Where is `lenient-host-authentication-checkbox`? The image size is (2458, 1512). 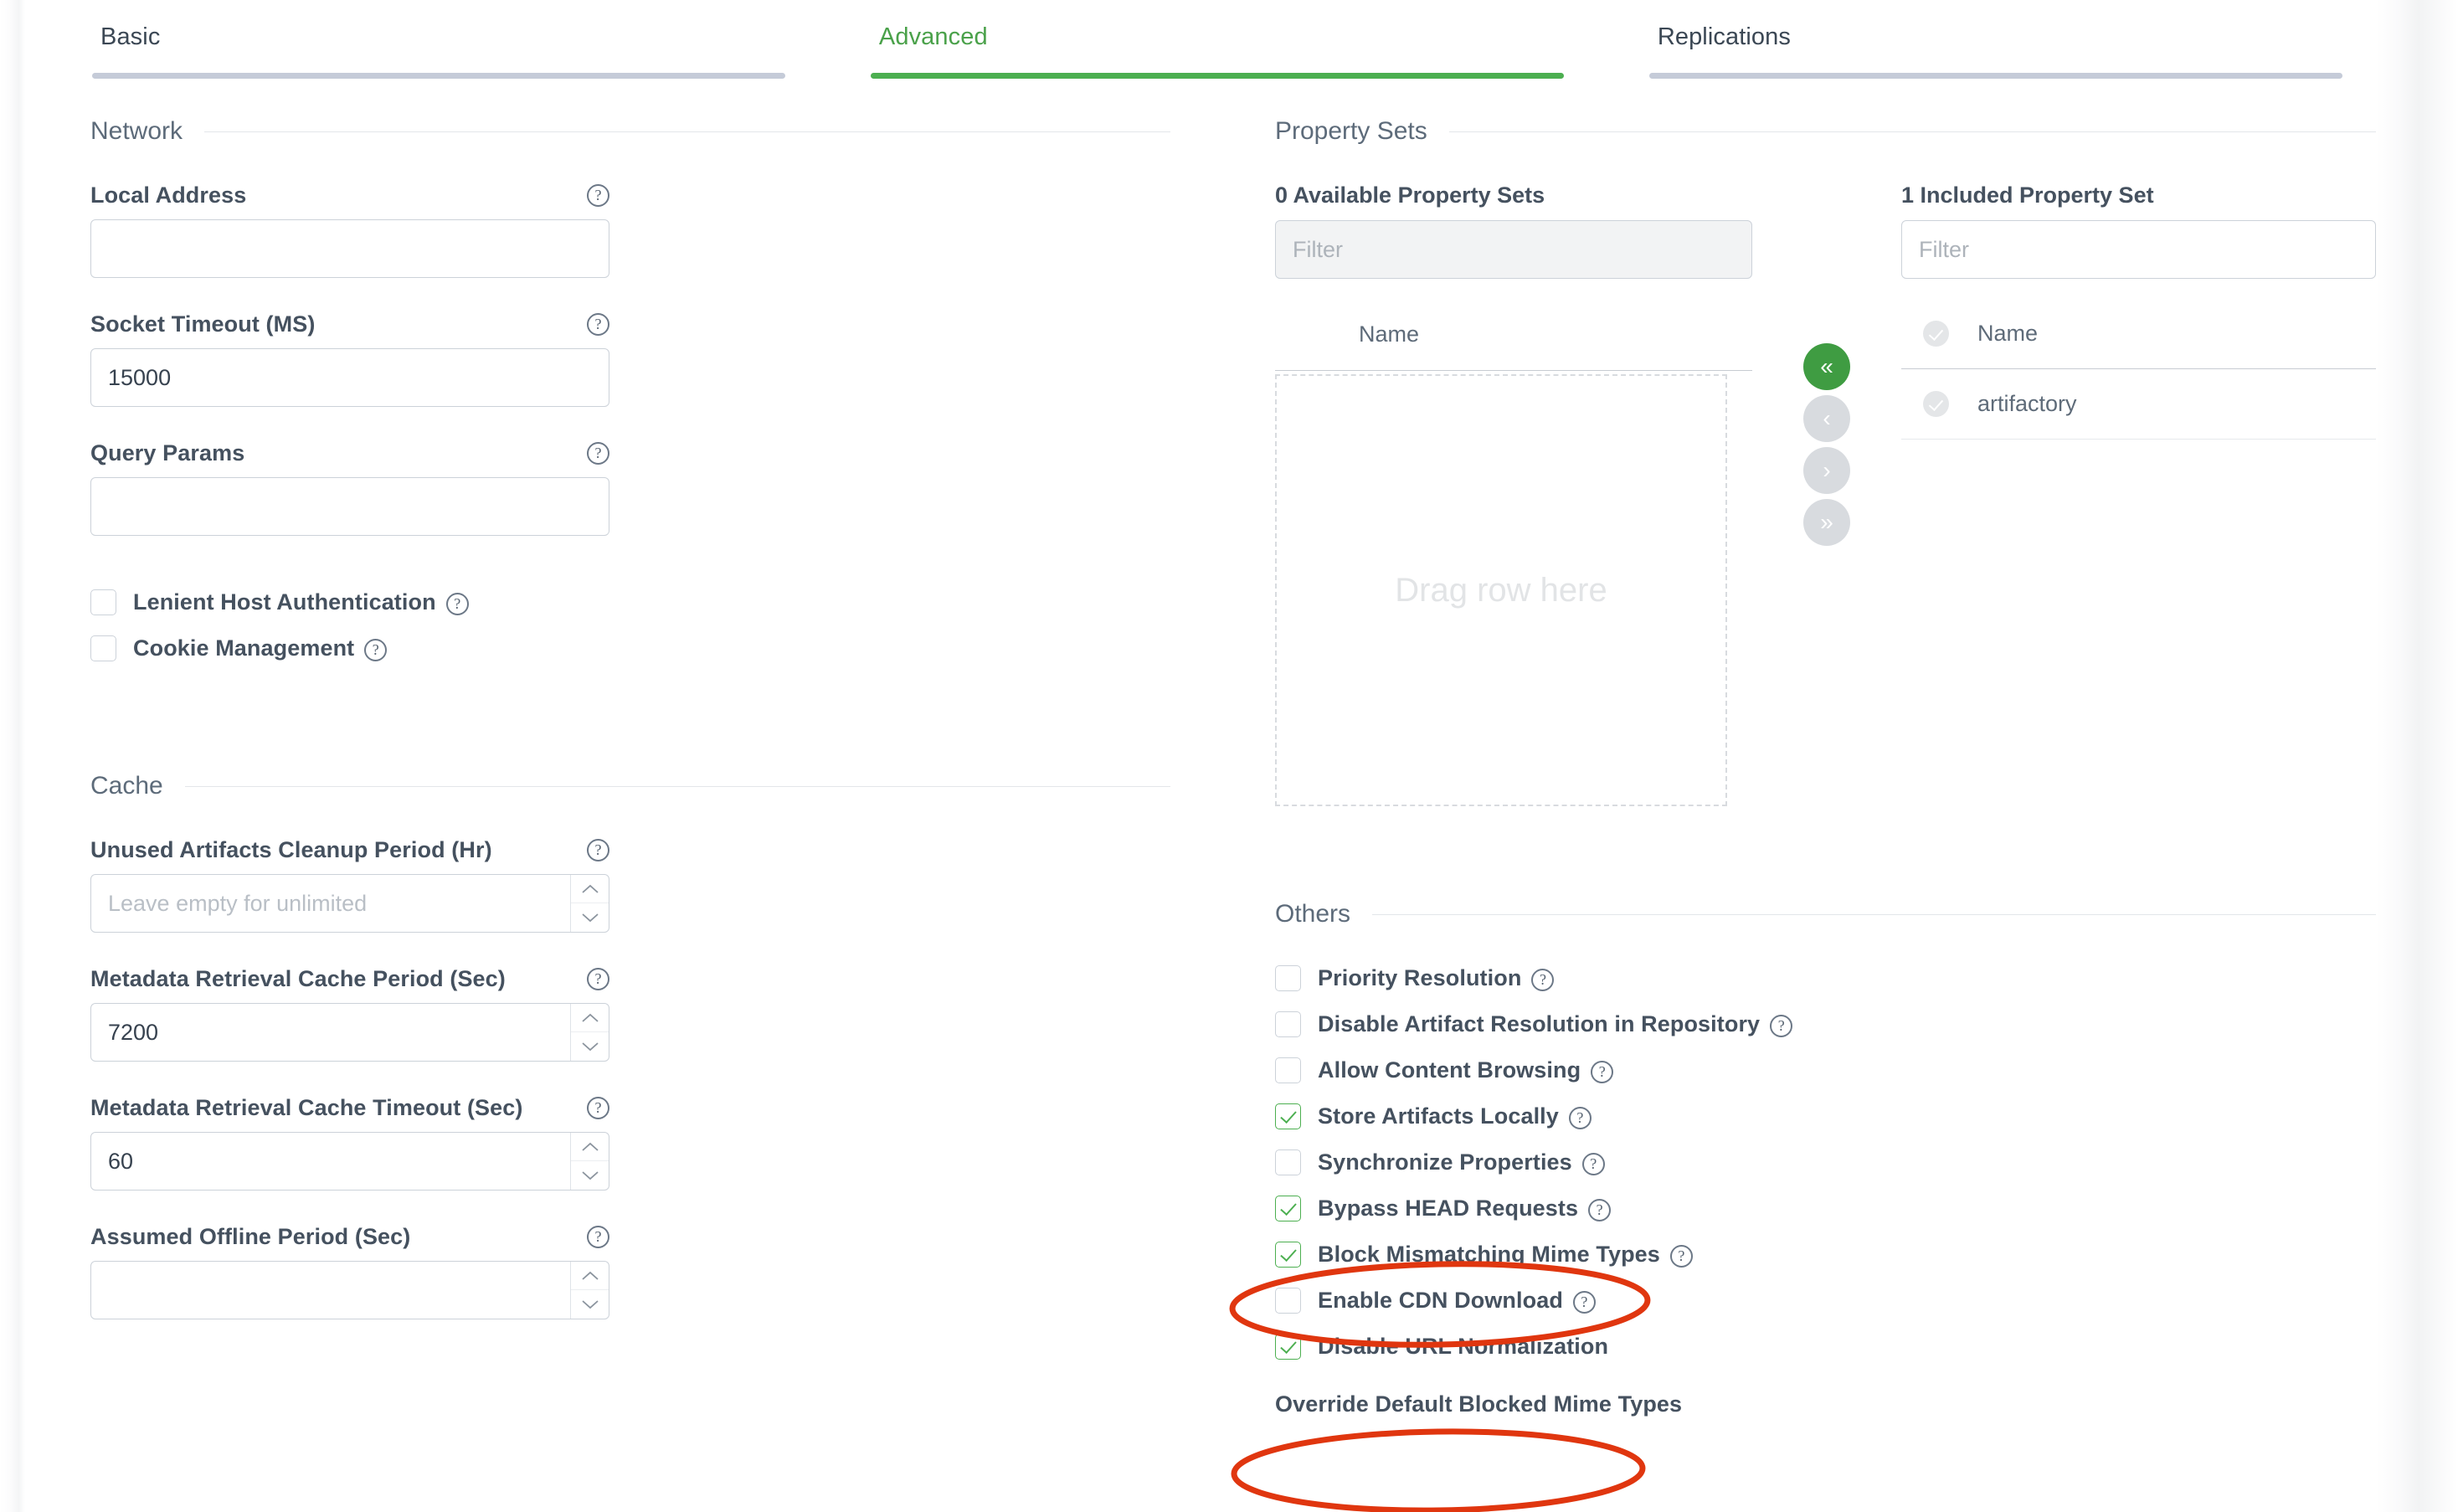
lenient-host-authentication-checkbox is located at coordinates (103, 602).